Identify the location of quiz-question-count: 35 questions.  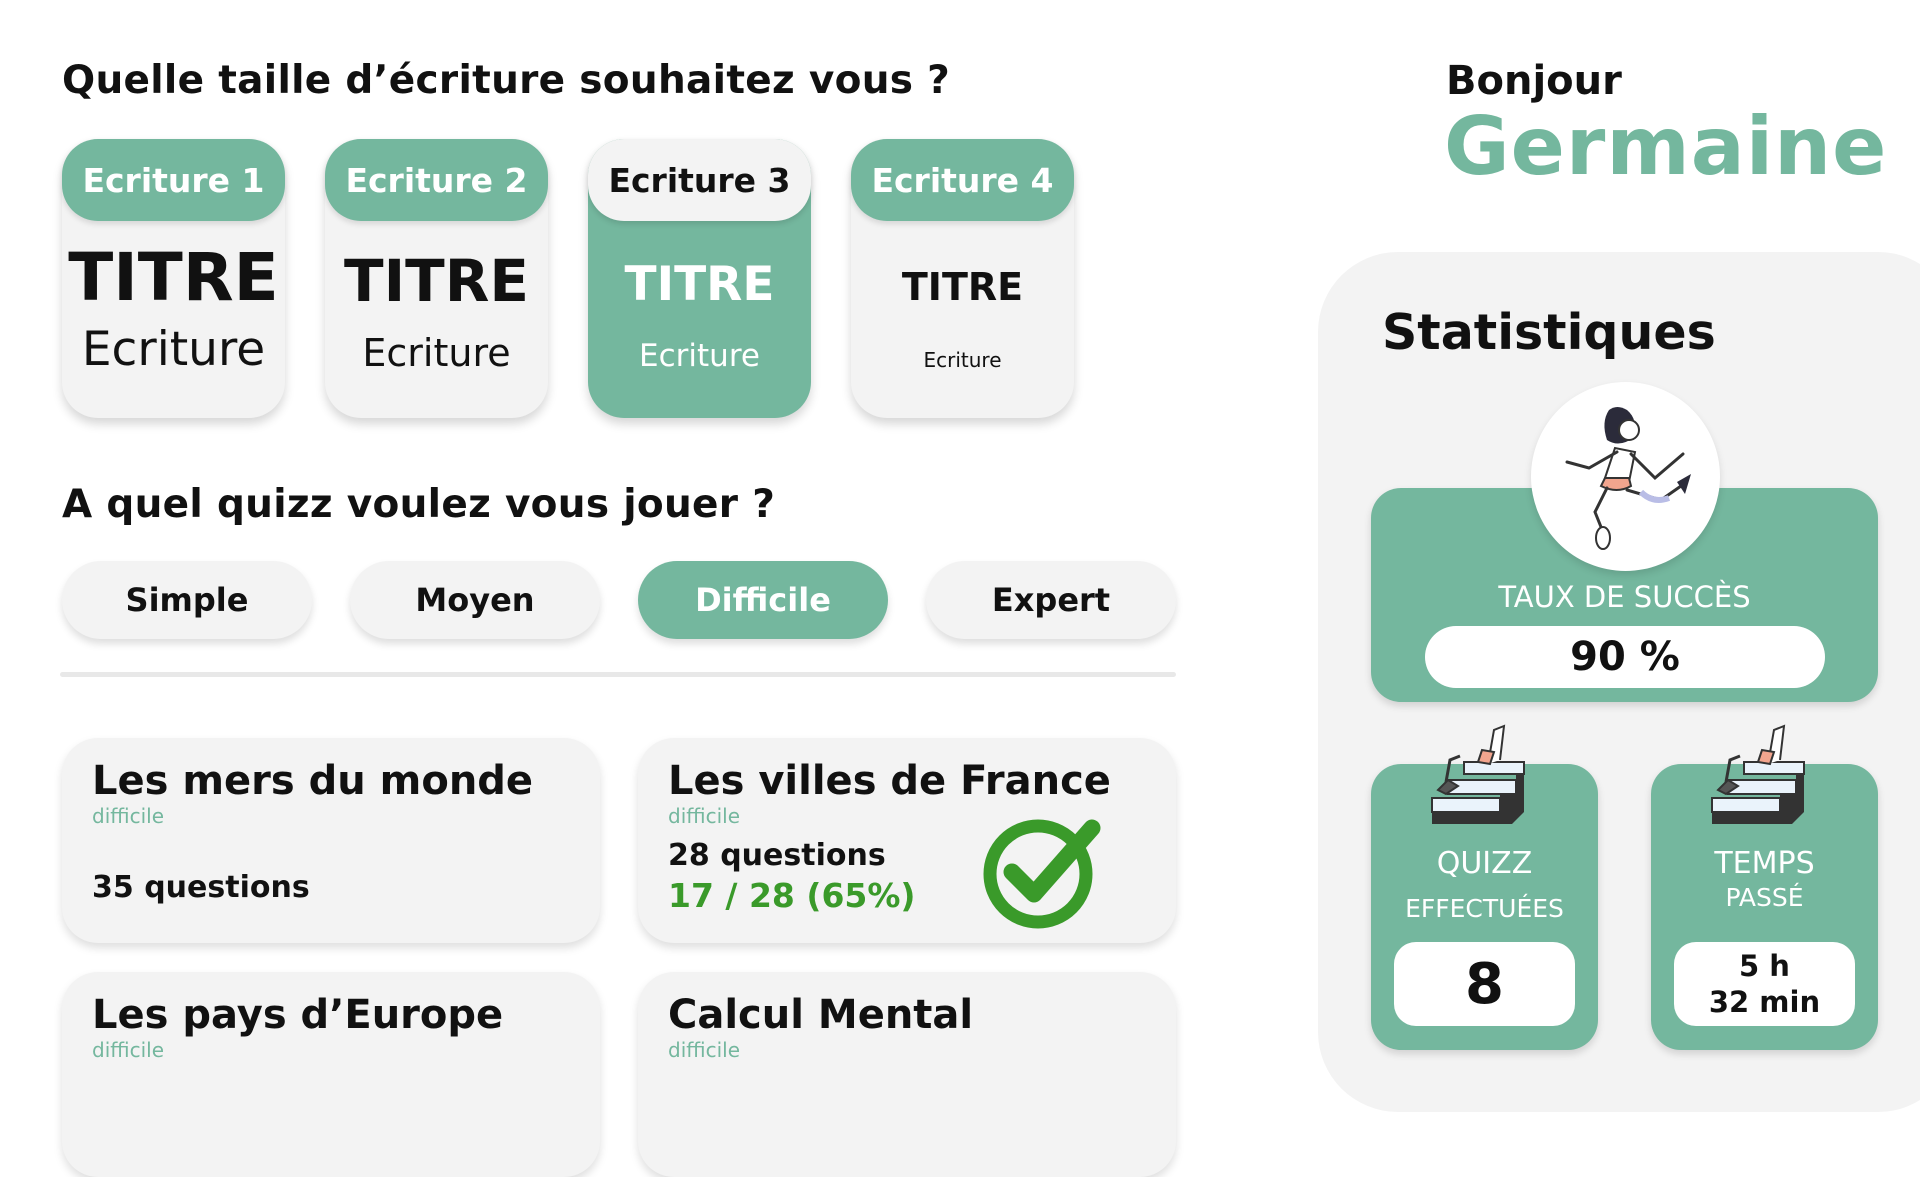
(201, 887).